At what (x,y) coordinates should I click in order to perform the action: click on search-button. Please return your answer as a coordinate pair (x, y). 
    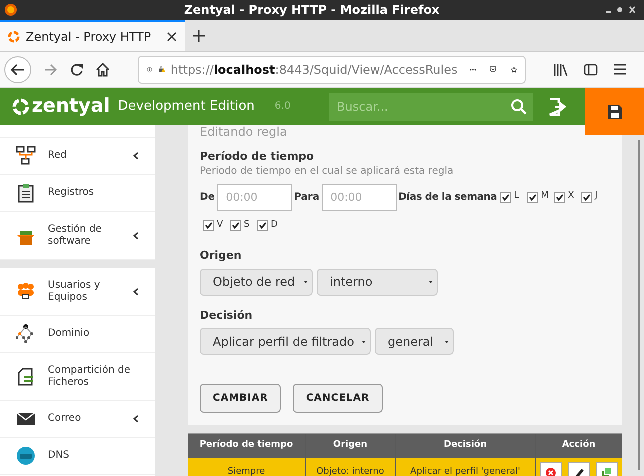
    Looking at the image, I should click on (519, 106).